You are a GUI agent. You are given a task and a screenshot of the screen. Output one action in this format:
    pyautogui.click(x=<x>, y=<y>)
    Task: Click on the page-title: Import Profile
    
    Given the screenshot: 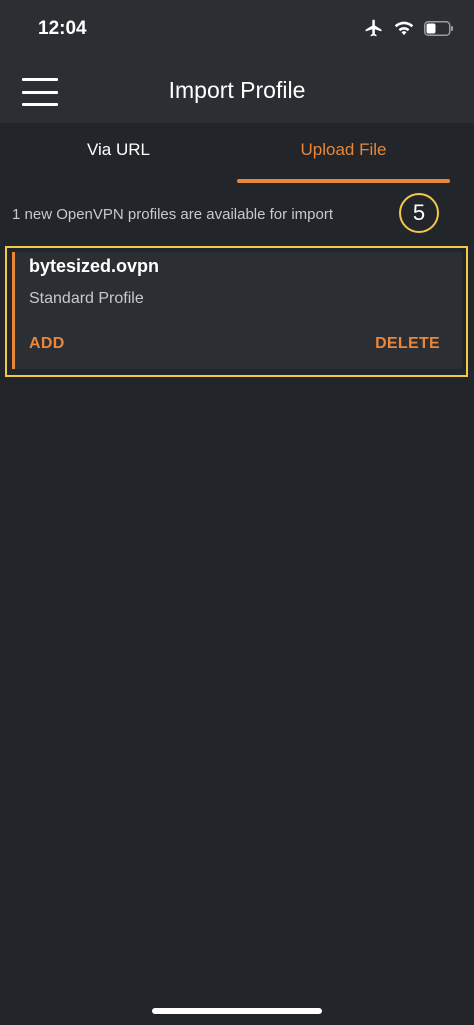 What is the action you would take?
    pyautogui.click(x=237, y=90)
    